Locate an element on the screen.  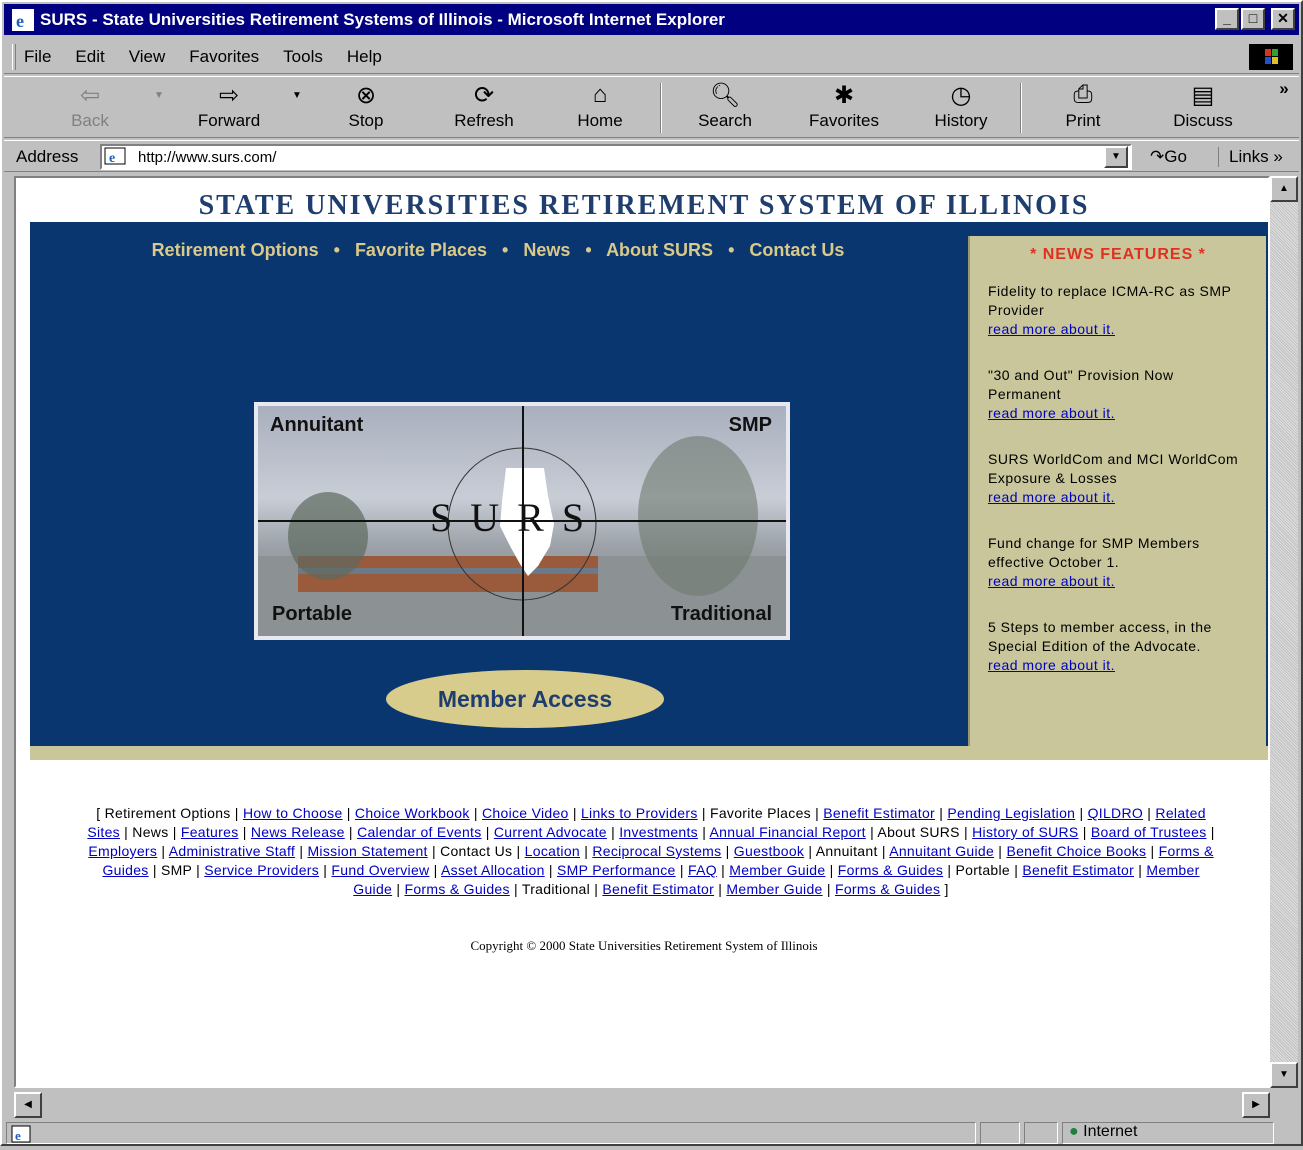
toolbar-more-chevron: » is located at coordinates (1284, 108).